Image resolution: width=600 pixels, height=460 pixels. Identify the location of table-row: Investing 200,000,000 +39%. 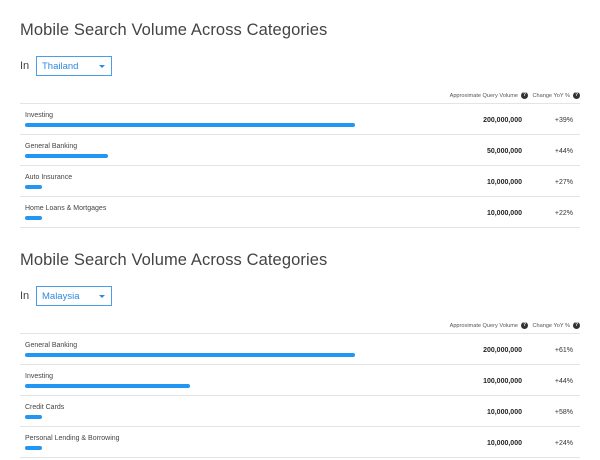
(300, 119).